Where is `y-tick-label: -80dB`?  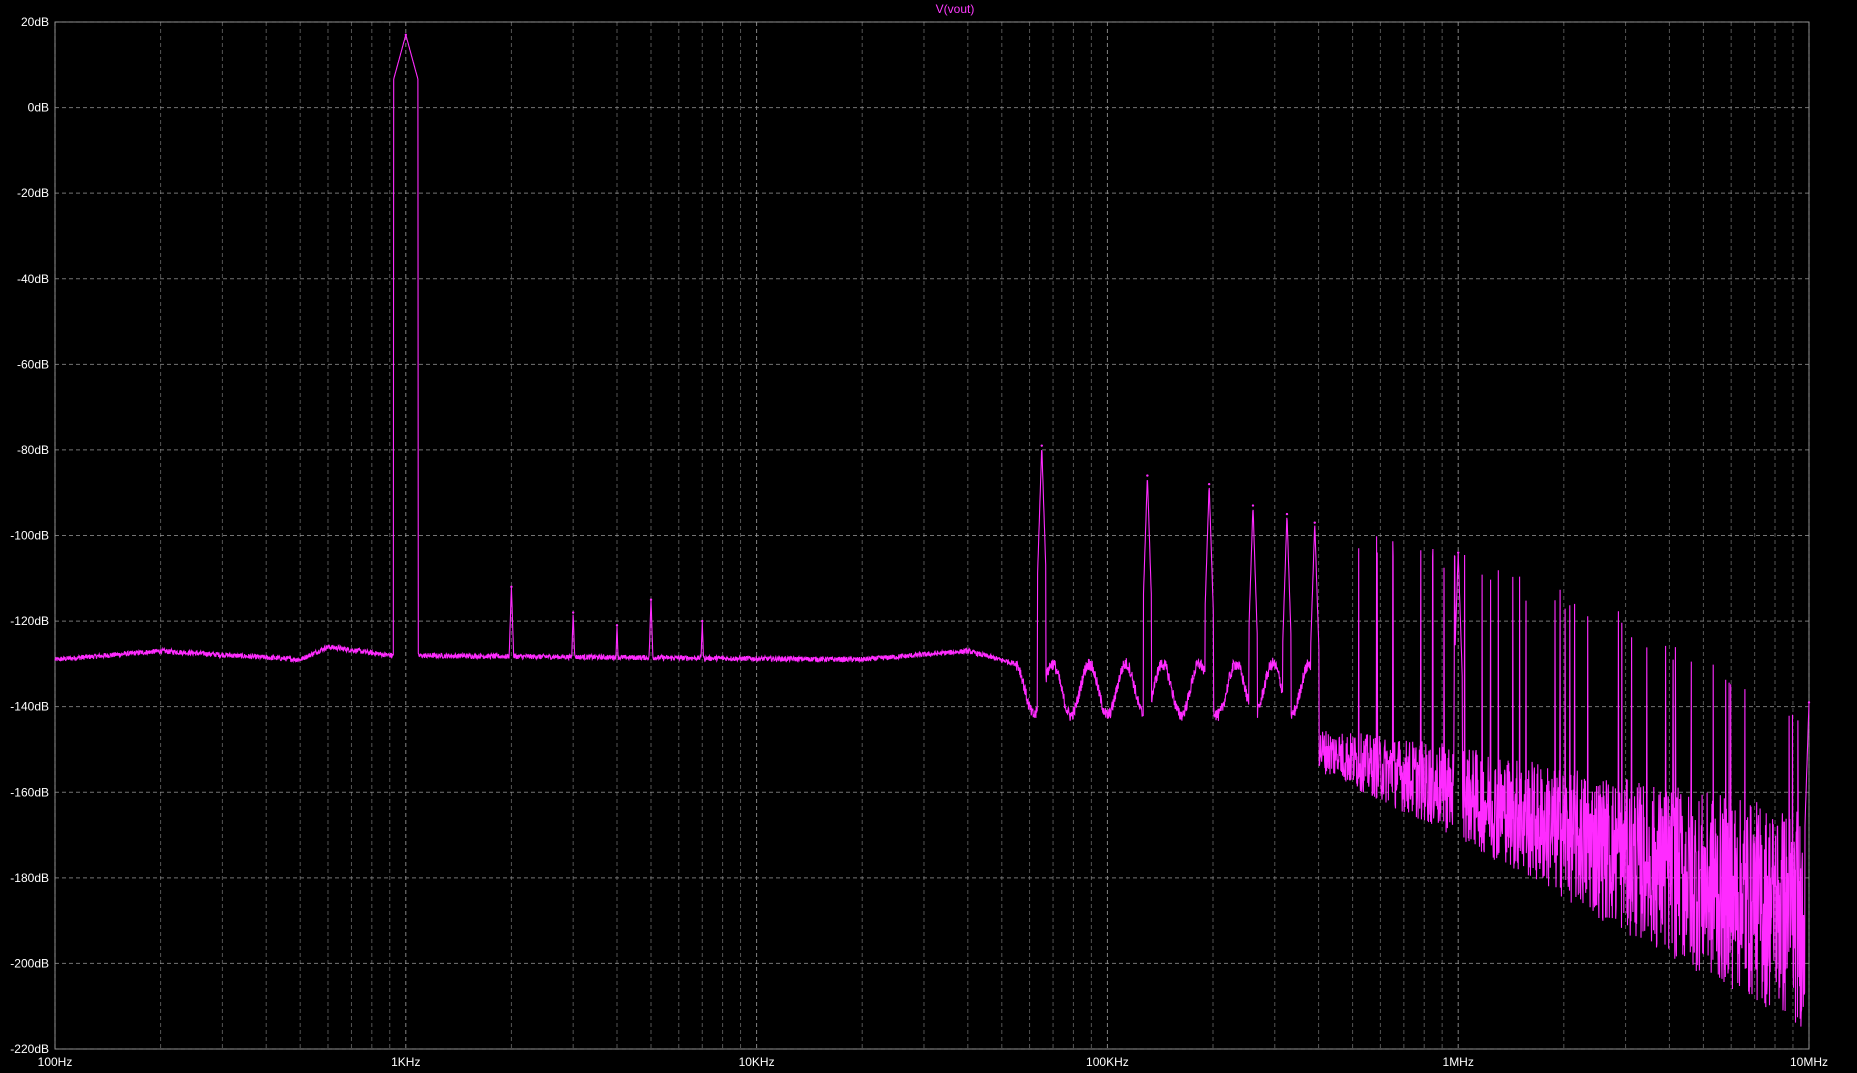 y-tick-label: -80dB is located at coordinates (33, 450).